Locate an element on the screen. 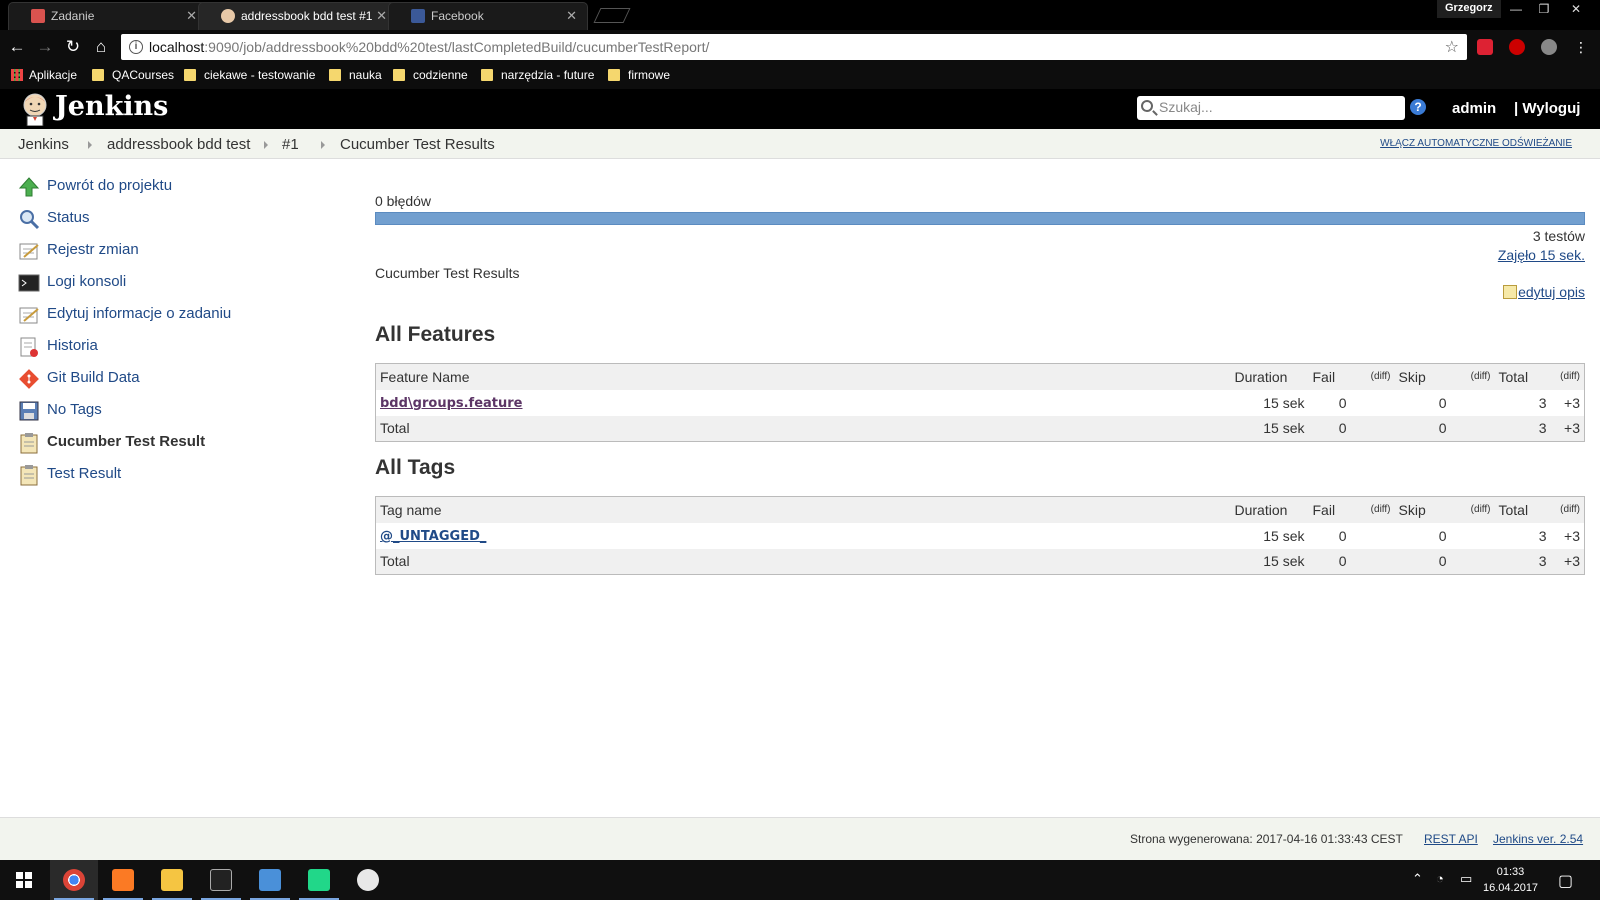  task-label: Rejestr zmian is located at coordinates (93, 249).